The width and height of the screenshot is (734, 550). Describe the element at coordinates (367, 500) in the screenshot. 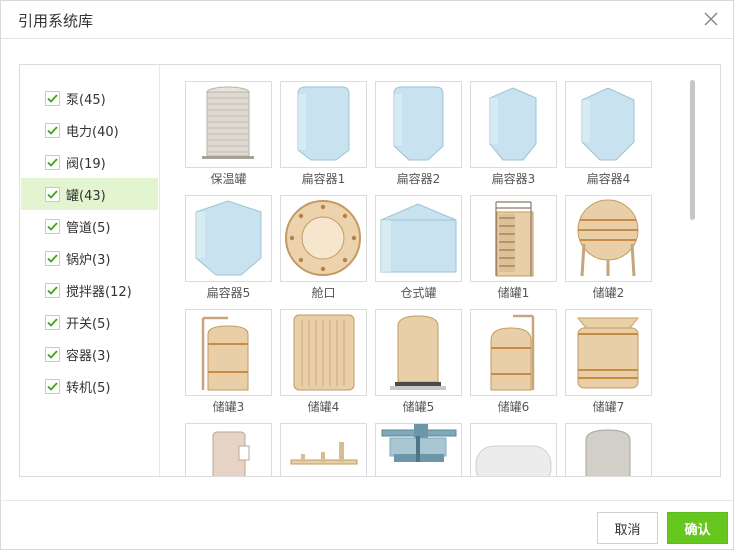

I see `footer-divider` at that location.